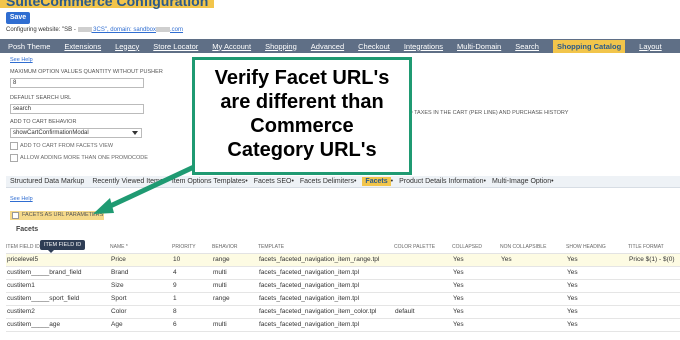 The width and height of the screenshot is (680, 340). I want to click on callout-line: Verify Facet URL's, so click(302, 78).